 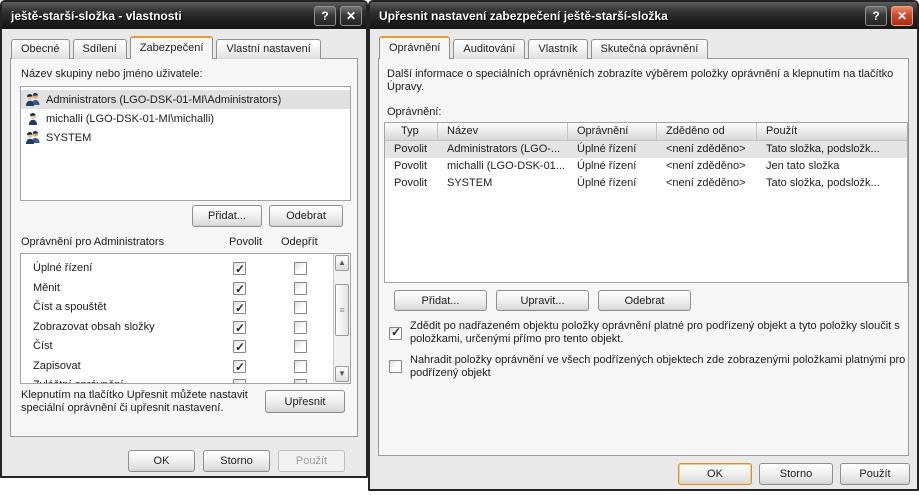 I want to click on group-icon, so click(x=33, y=99).